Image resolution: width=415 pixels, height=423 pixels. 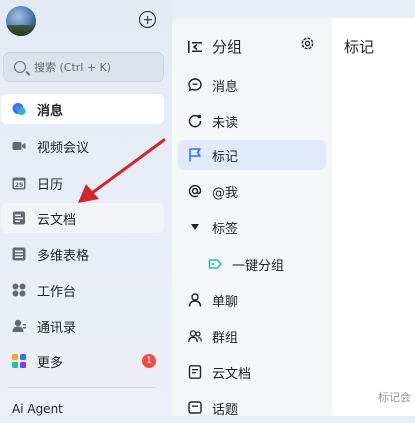 I want to click on group-item-label: 单聊, so click(x=225, y=302).